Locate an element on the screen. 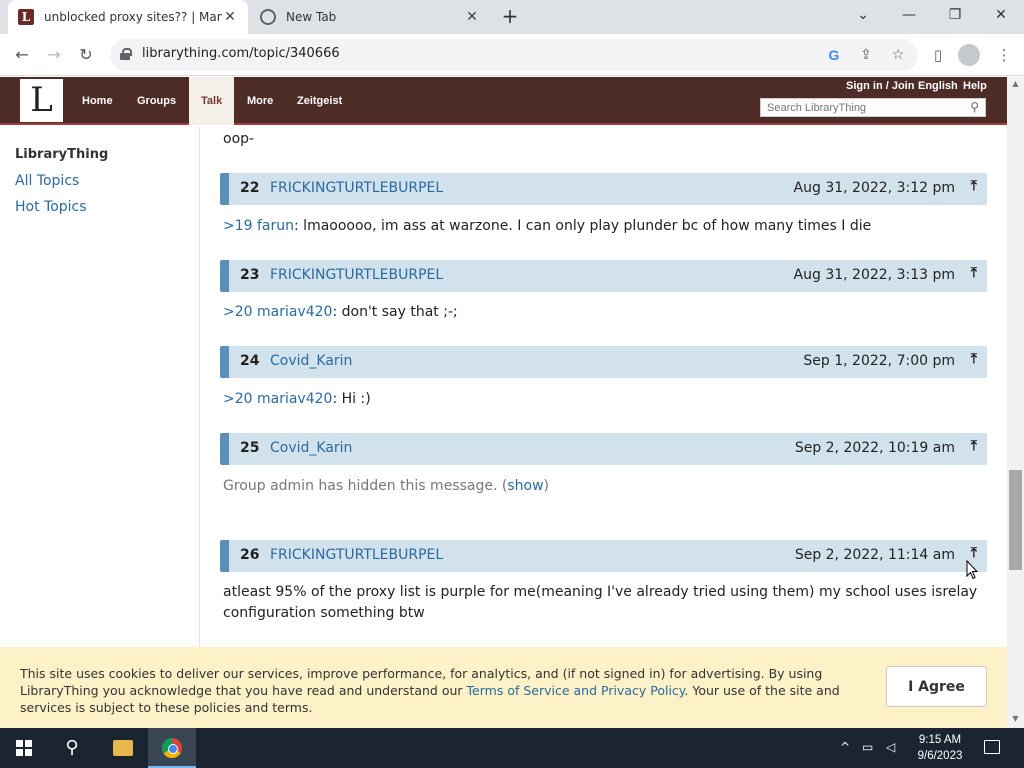 This screenshot has height=768, width=1024. post-number: 23 is located at coordinates (250, 275).